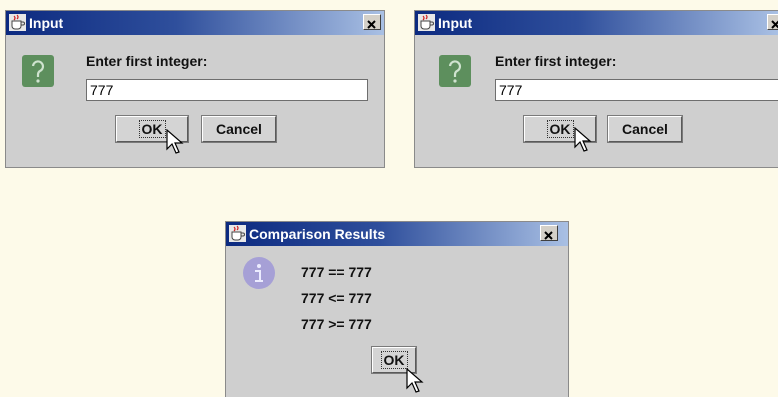 This screenshot has height=397, width=778. What do you see at coordinates (397, 234) in the screenshot?
I see `titlebar: Comparison Results` at bounding box center [397, 234].